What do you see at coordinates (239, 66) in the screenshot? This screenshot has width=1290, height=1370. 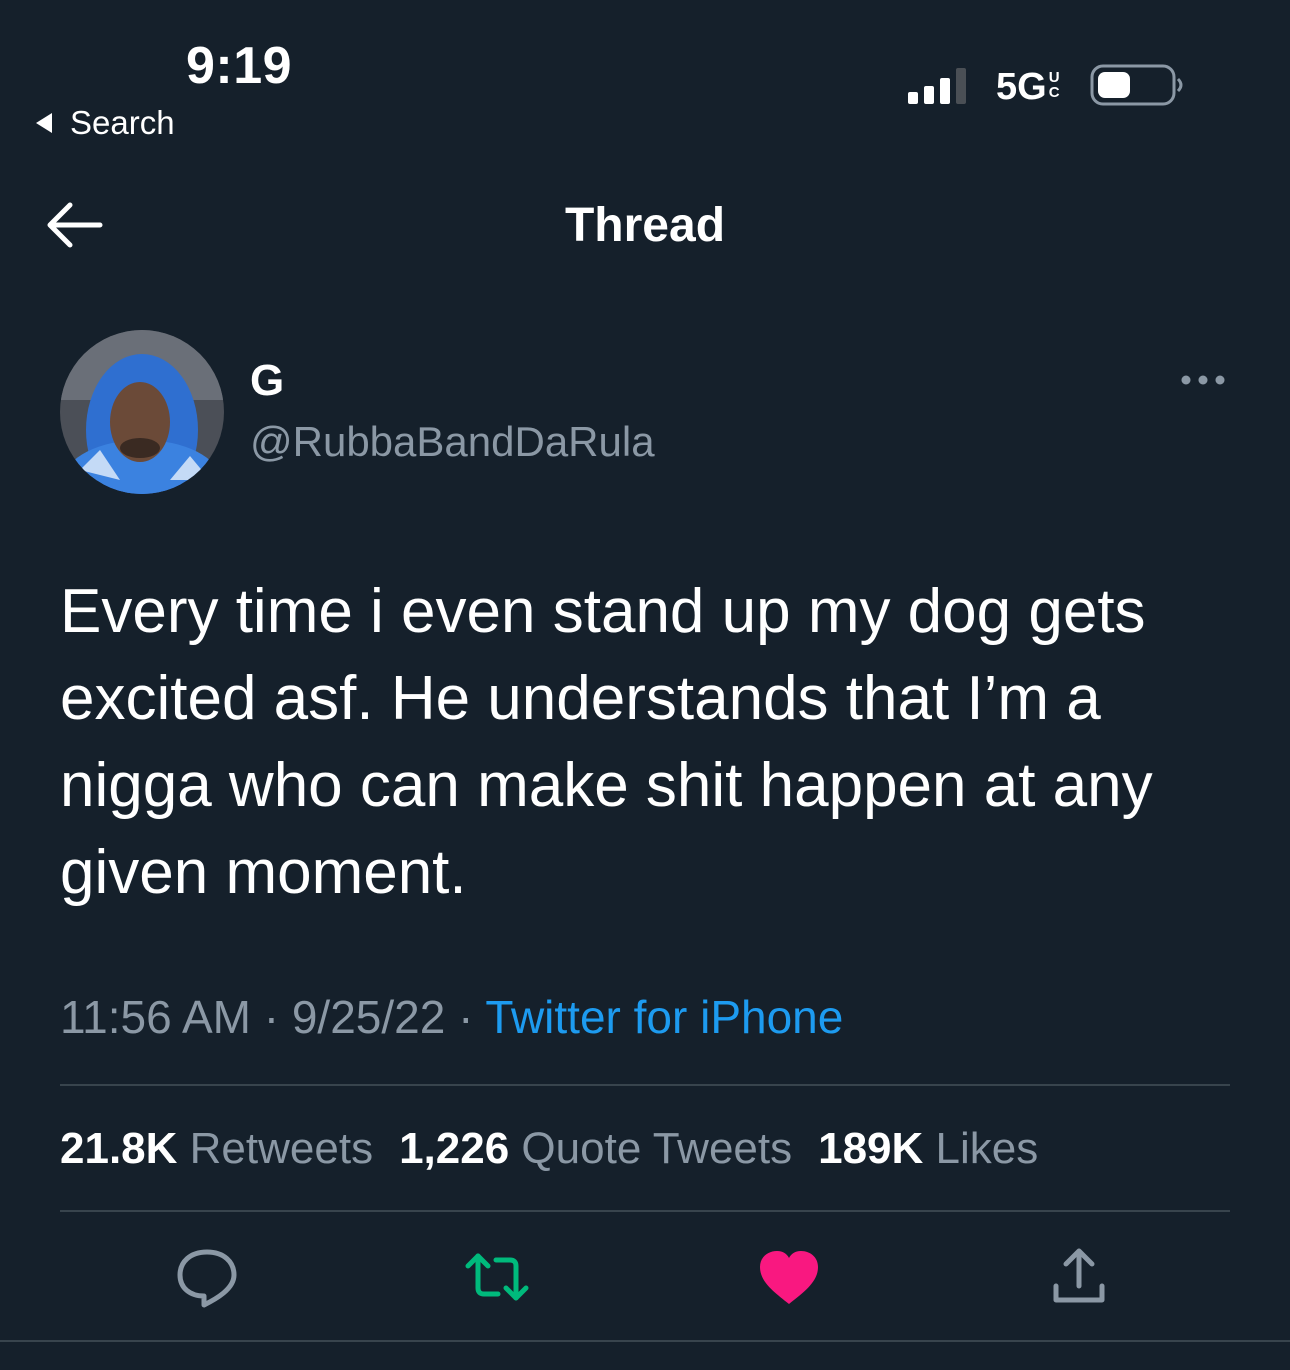 I see `status-time: 9:19` at bounding box center [239, 66].